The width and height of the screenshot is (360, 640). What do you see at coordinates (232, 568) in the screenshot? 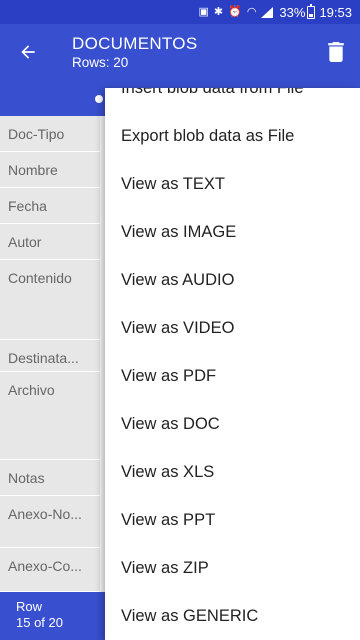
I see `menu-item-view-zip: View as ZIP` at bounding box center [232, 568].